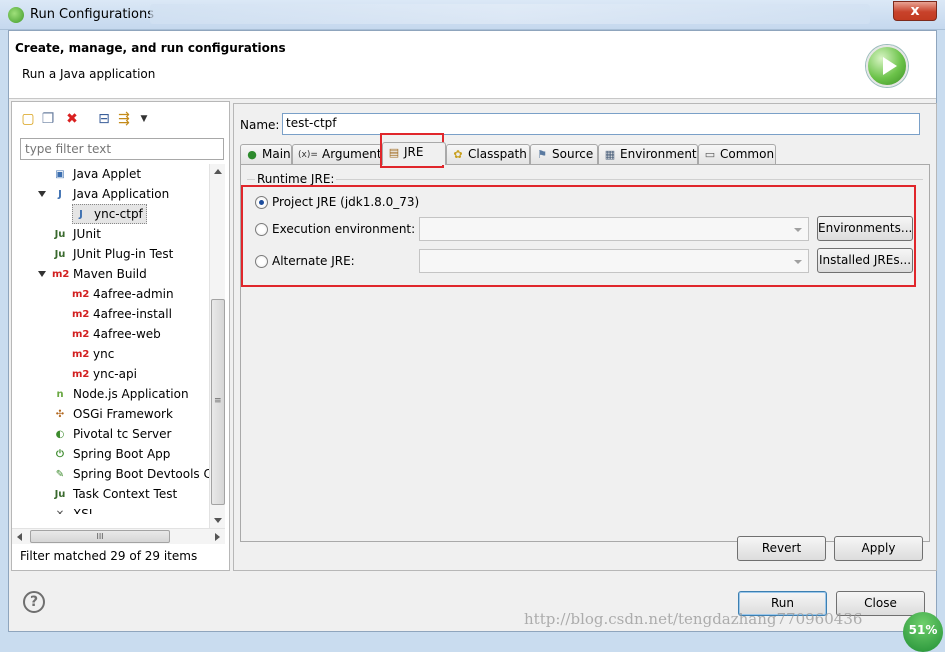 This screenshot has width=945, height=652. I want to click on maven-icon: m2, so click(61, 274).